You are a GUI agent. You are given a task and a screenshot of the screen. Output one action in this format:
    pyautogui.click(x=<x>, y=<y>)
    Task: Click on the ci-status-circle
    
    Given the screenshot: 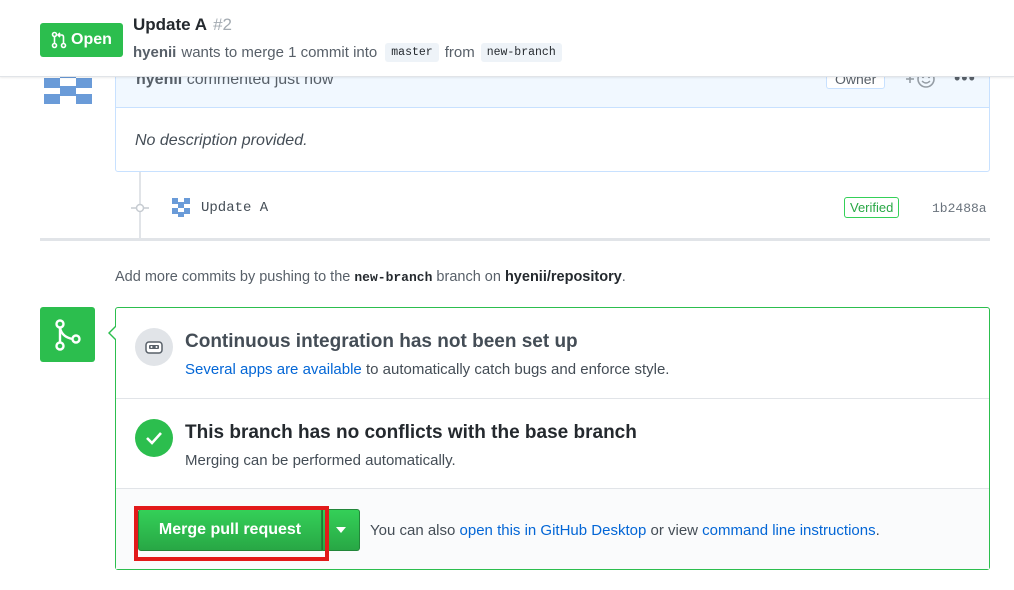 What is the action you would take?
    pyautogui.click(x=154, y=347)
    